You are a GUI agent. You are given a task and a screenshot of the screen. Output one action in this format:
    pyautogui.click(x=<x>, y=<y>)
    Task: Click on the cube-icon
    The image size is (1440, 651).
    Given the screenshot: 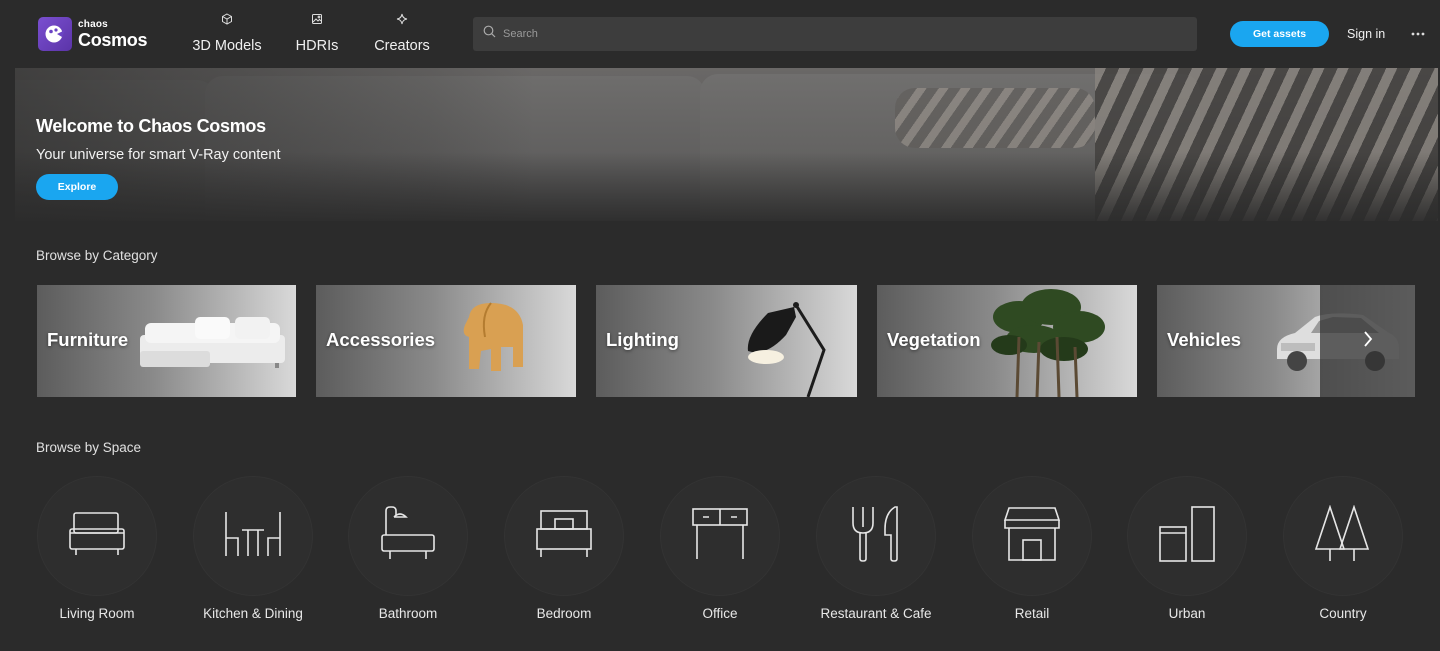 What is the action you would take?
    pyautogui.click(x=227, y=19)
    